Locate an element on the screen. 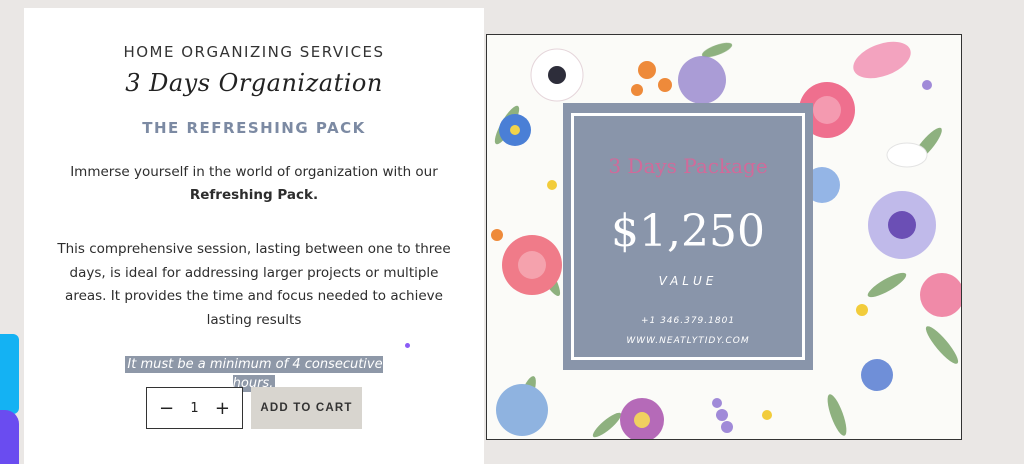 Image resolution: width=1024 pixels, height=464 pixels. description-bold: Refreshing Pack. is located at coordinates (254, 195).